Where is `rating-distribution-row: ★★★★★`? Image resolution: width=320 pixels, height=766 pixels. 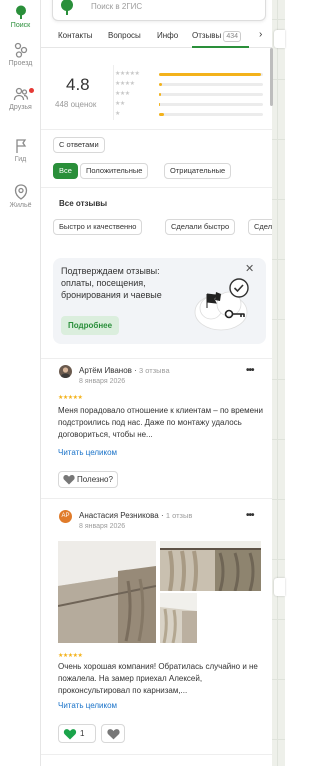
rating-distribution-row: ★★★★★ is located at coordinates (190, 74).